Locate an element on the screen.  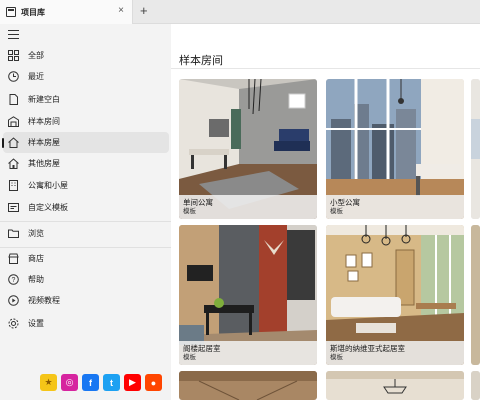
sidebar-item-sample-houses: 样本房屋 is located at coordinates (85, 142).